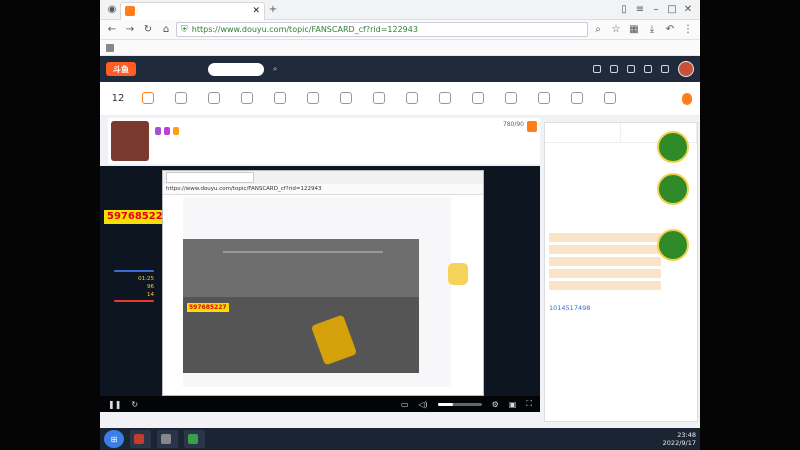 This screenshot has height=450, width=800. Describe the element at coordinates (130, 141) in the screenshot. I see `anchor-avatar` at that location.